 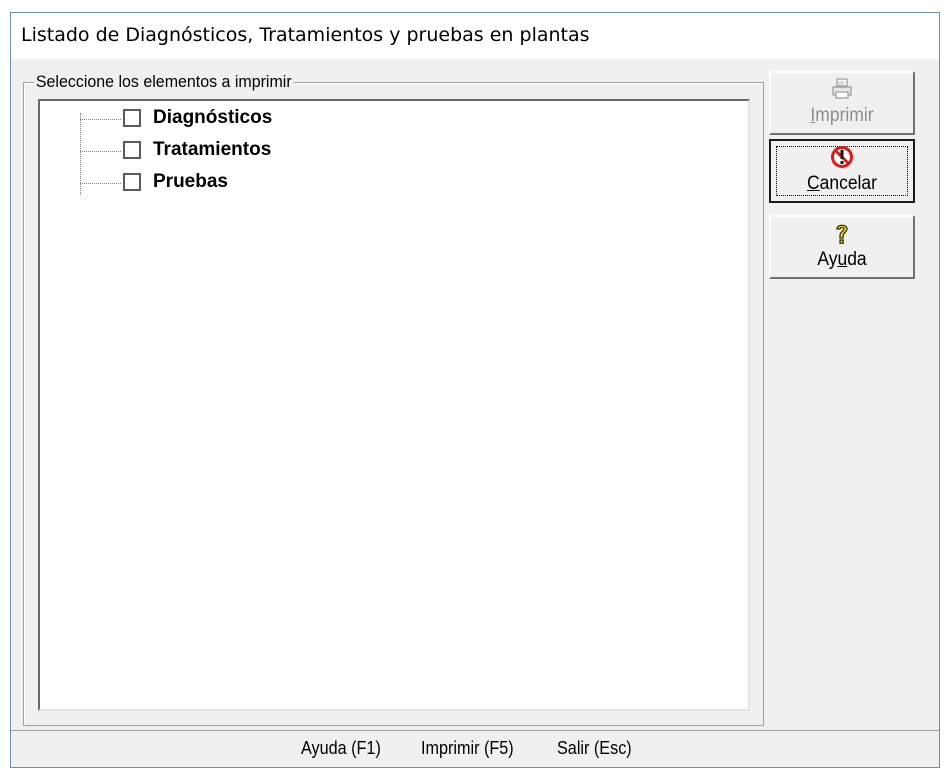 What do you see at coordinates (190, 182) in the screenshot?
I see `tree-item-label: Pruebas` at bounding box center [190, 182].